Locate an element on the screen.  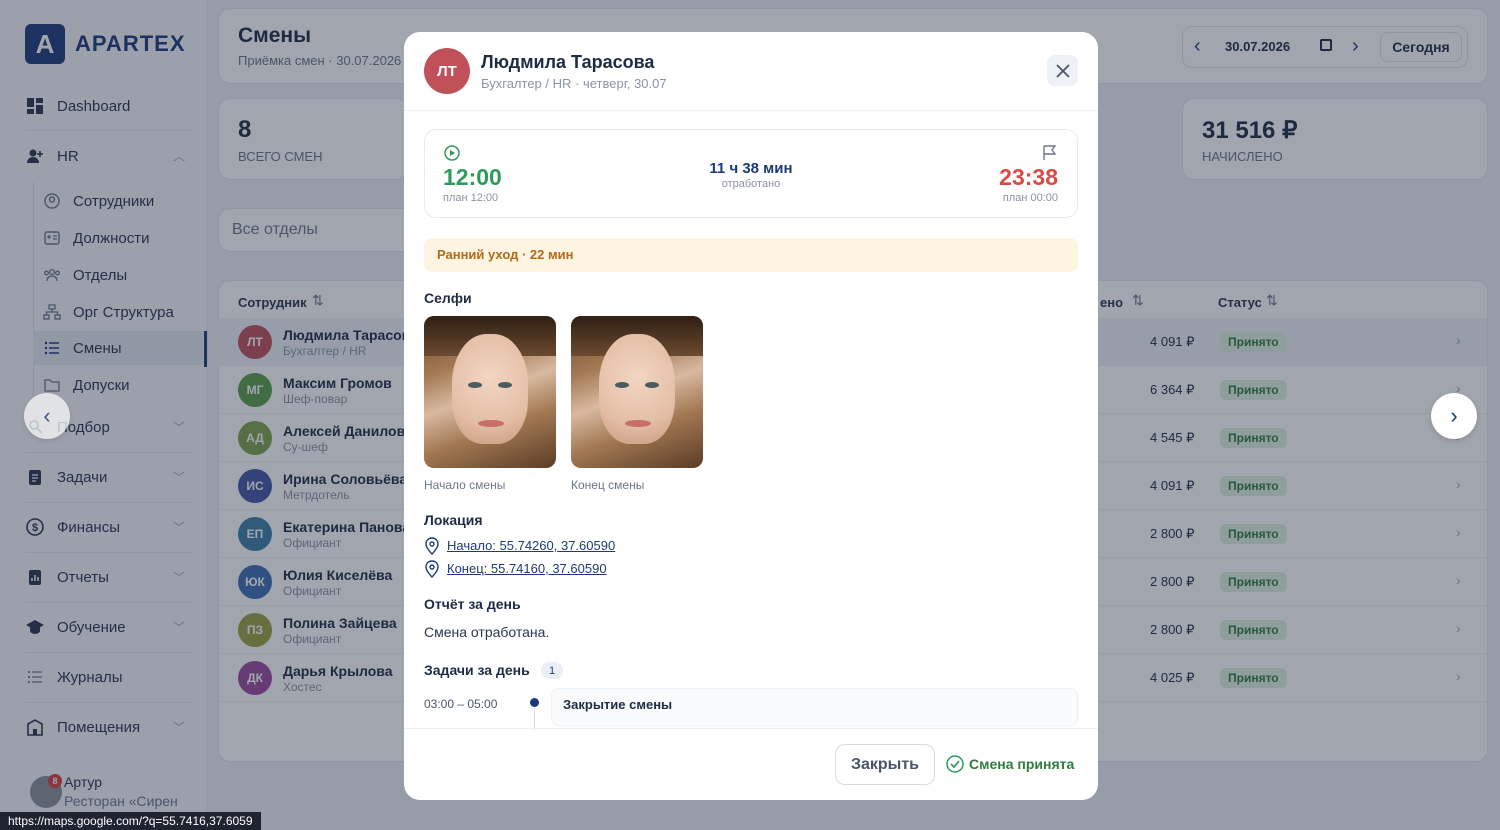
play-icon is located at coordinates (452, 155).